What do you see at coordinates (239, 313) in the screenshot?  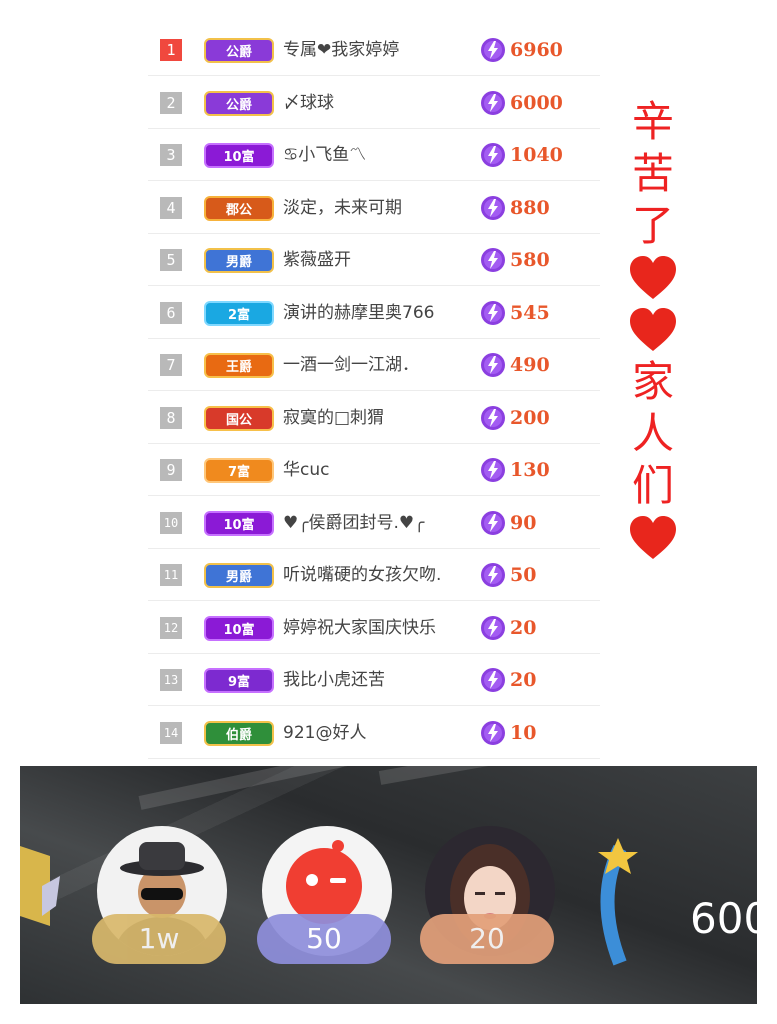 I see `rank-badge: 2富` at bounding box center [239, 313].